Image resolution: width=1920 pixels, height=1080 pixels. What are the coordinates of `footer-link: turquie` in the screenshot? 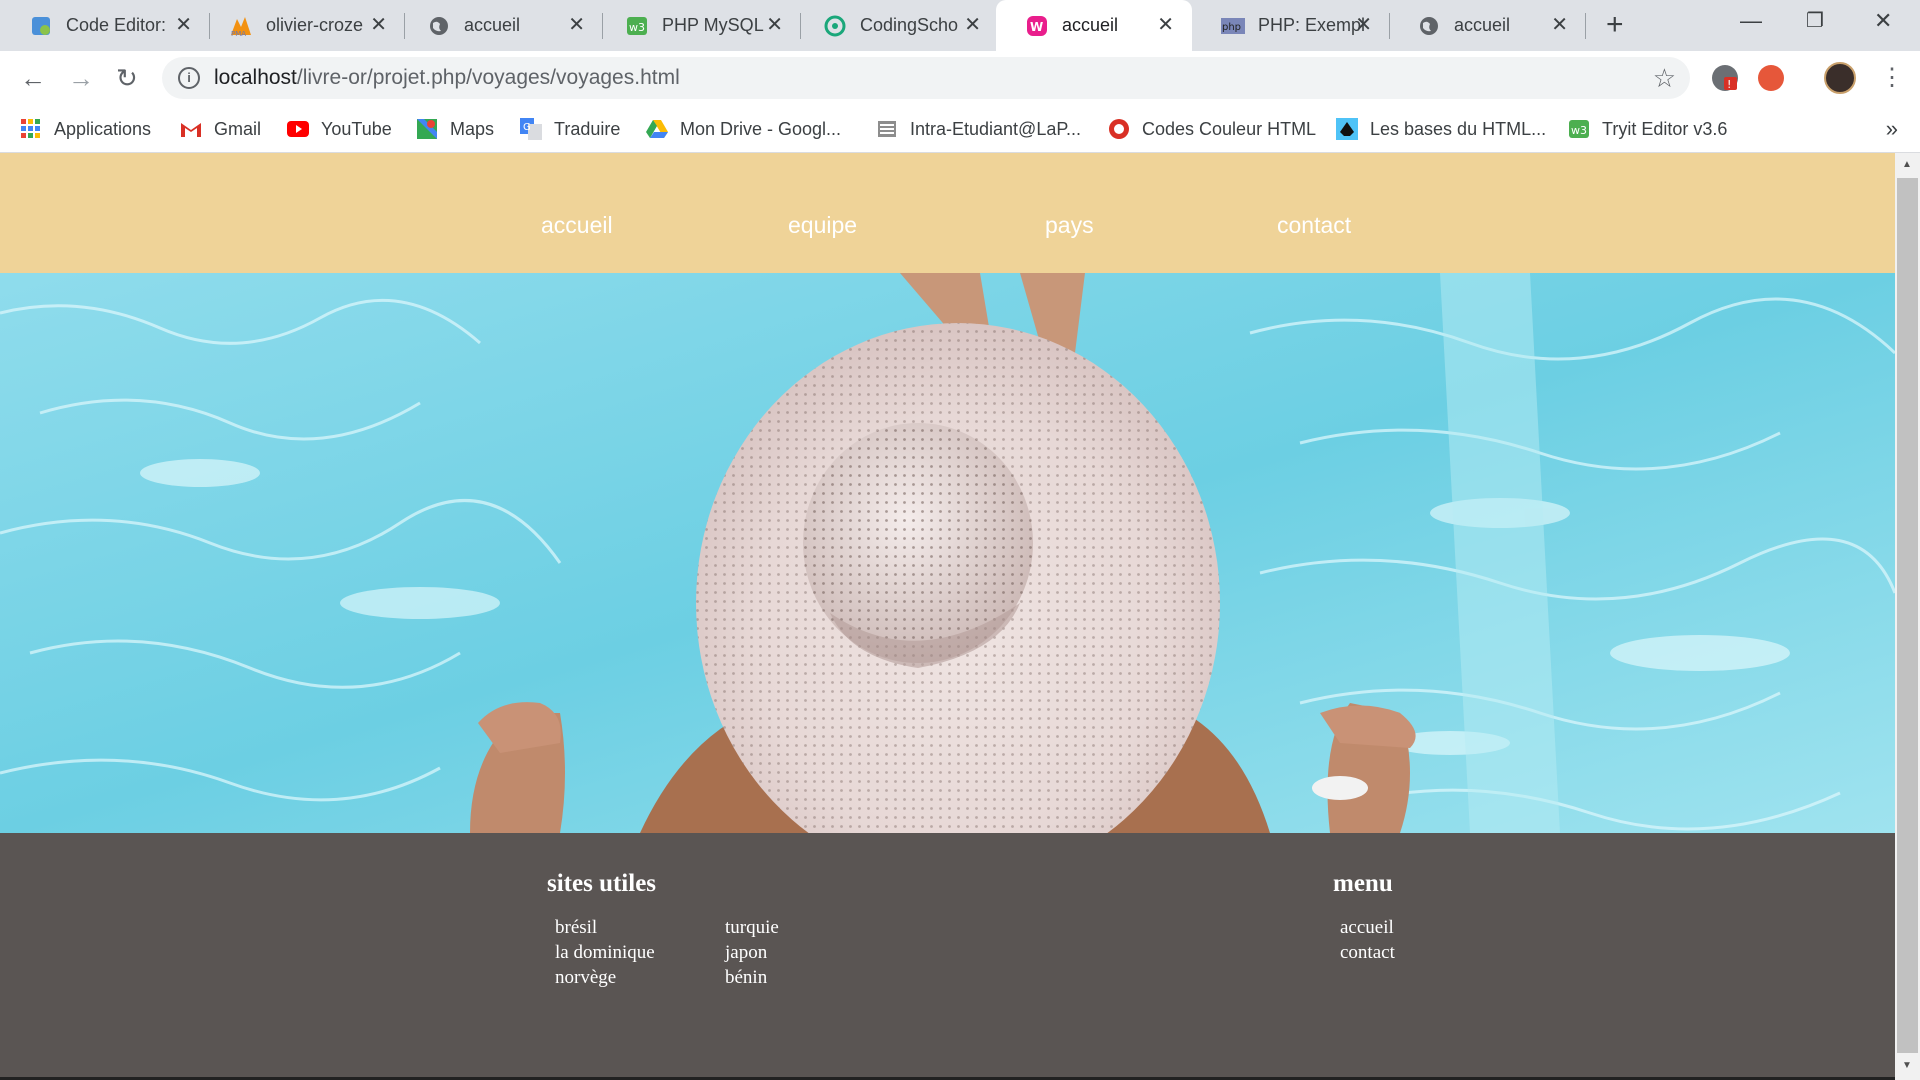 It's located at (752, 927).